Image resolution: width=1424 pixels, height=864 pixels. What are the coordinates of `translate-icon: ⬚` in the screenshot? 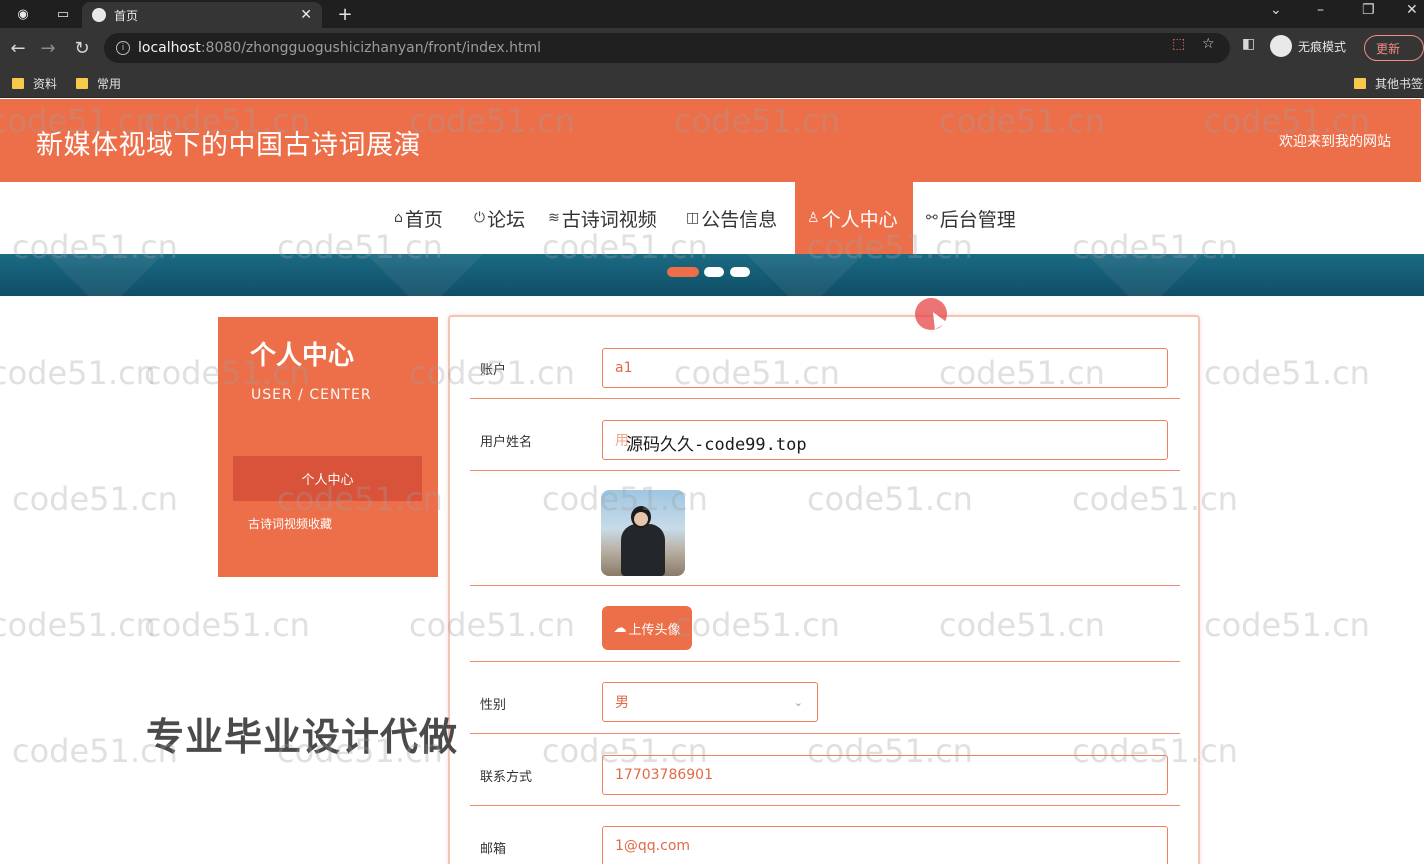 It's located at (1178, 44).